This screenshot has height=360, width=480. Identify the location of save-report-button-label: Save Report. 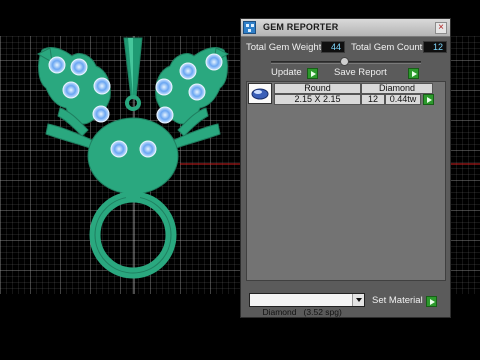
(360, 72).